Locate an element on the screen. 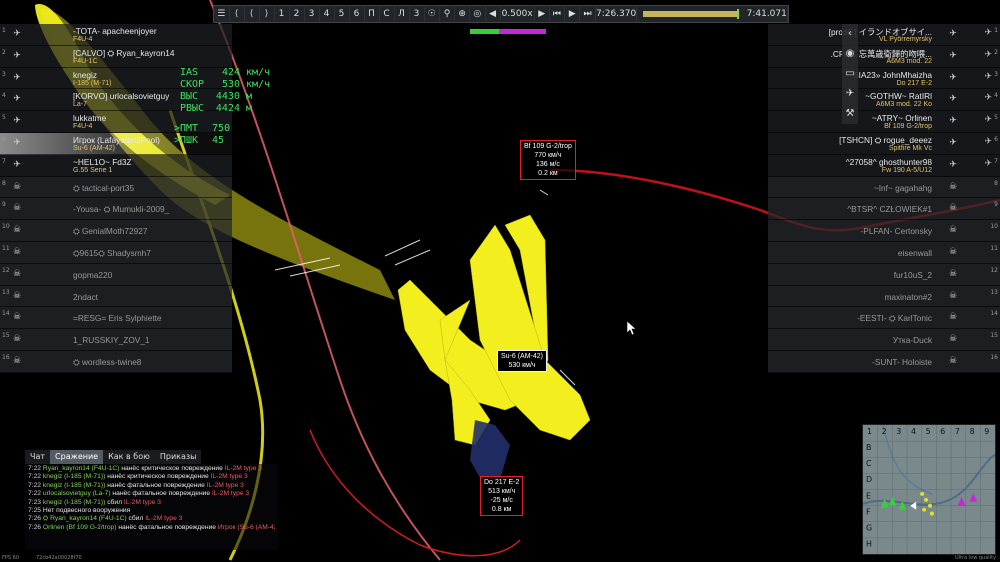 The height and width of the screenshot is (562, 1000). green-team-score is located at coordinates (484, 31).